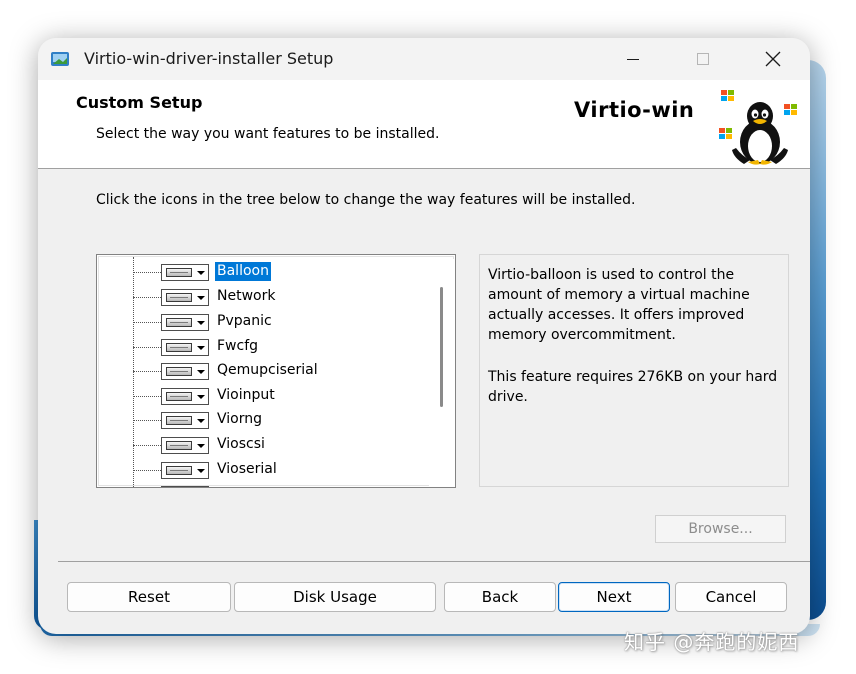 Image resolution: width=856 pixels, height=674 pixels. I want to click on windows-flag-icon, so click(727, 95).